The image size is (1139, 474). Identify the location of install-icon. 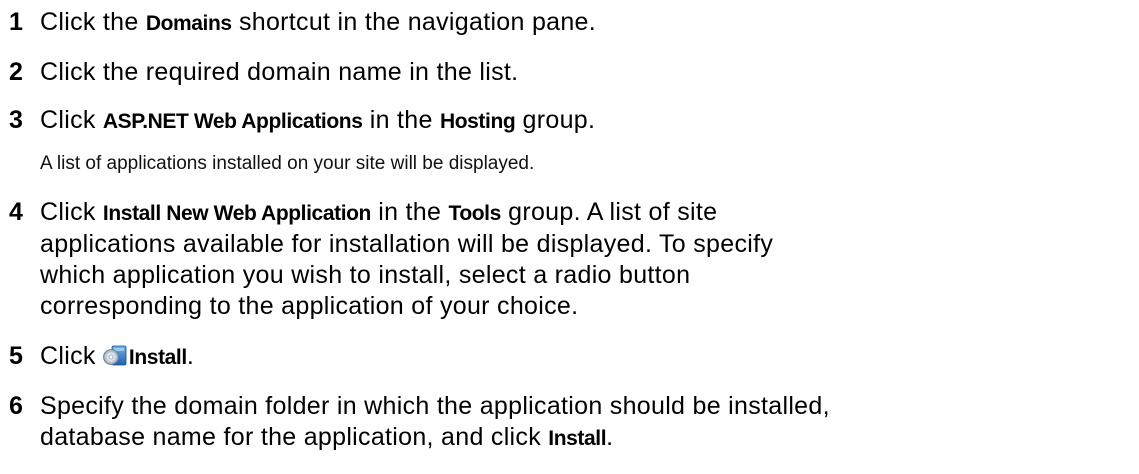
(115, 354).